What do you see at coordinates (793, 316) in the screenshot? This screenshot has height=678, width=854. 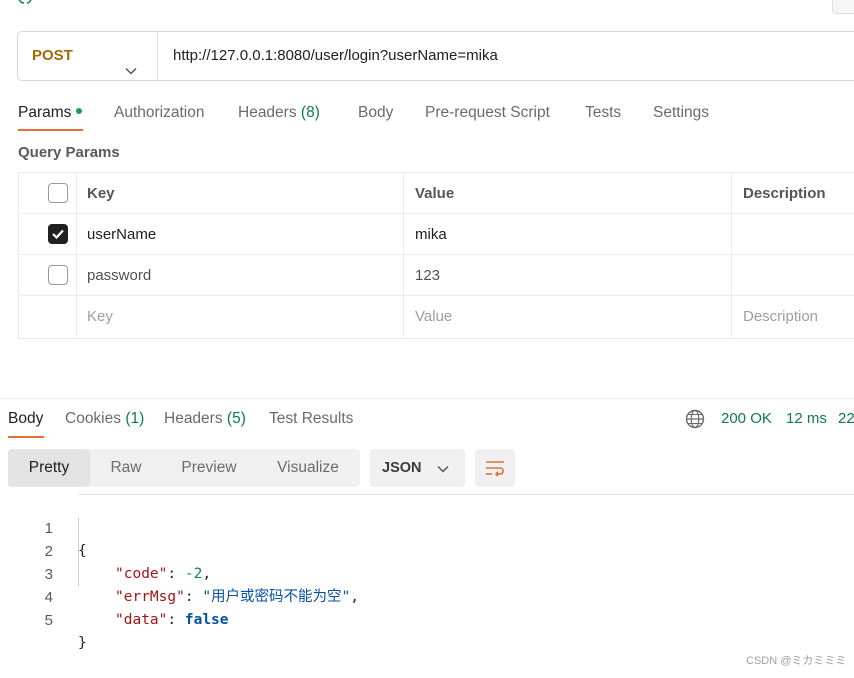 I see `new-description-input: Description` at bounding box center [793, 316].